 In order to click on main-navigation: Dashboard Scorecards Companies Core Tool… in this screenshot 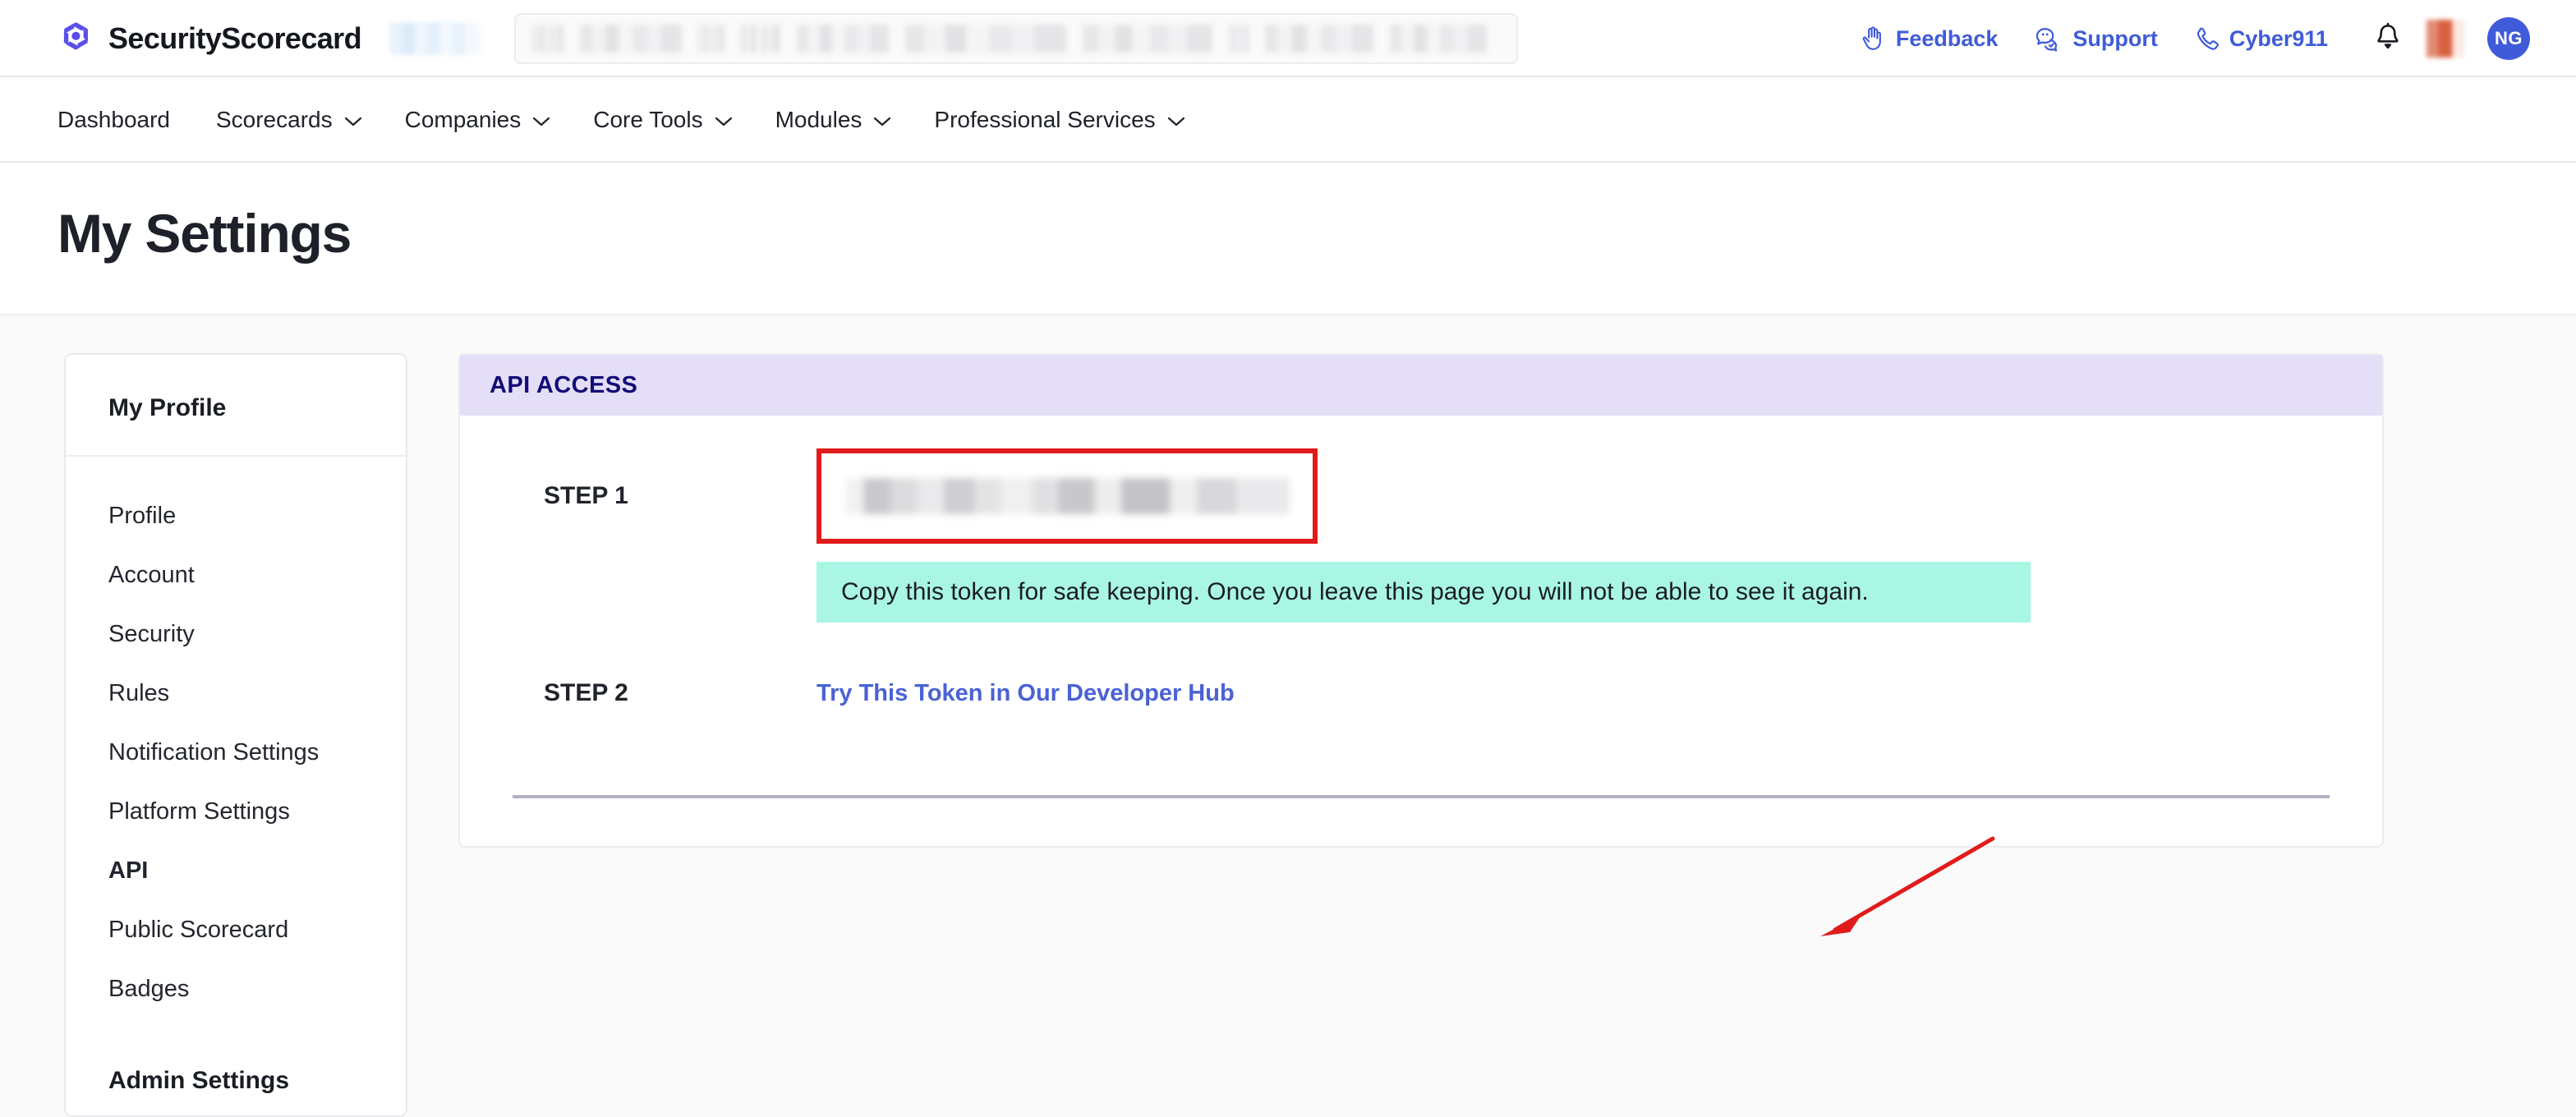, I will do `click(1288, 120)`.